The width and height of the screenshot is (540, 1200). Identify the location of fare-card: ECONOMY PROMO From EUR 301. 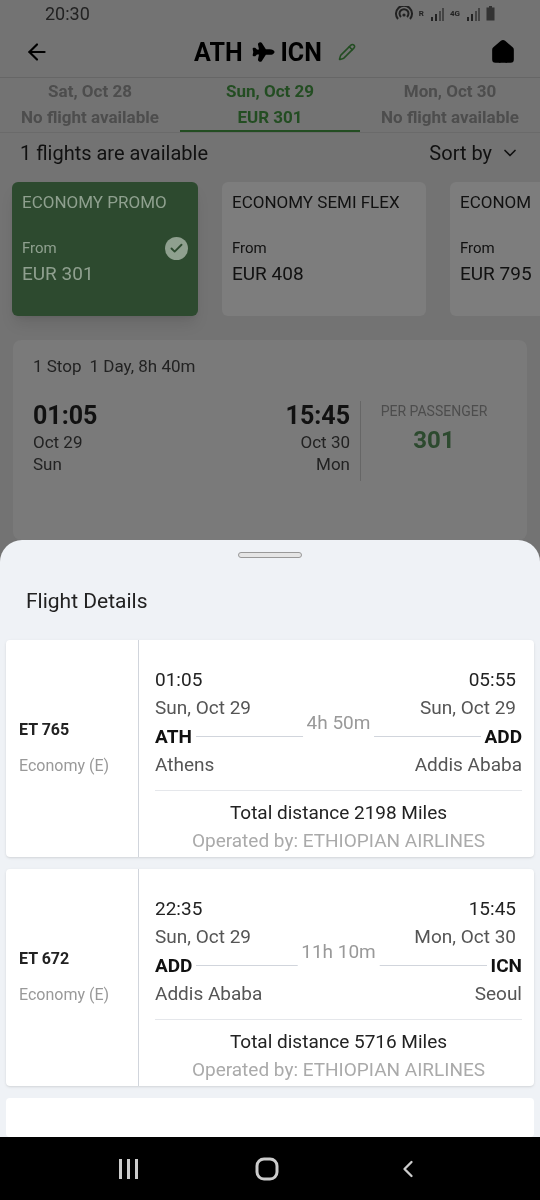
(105, 249).